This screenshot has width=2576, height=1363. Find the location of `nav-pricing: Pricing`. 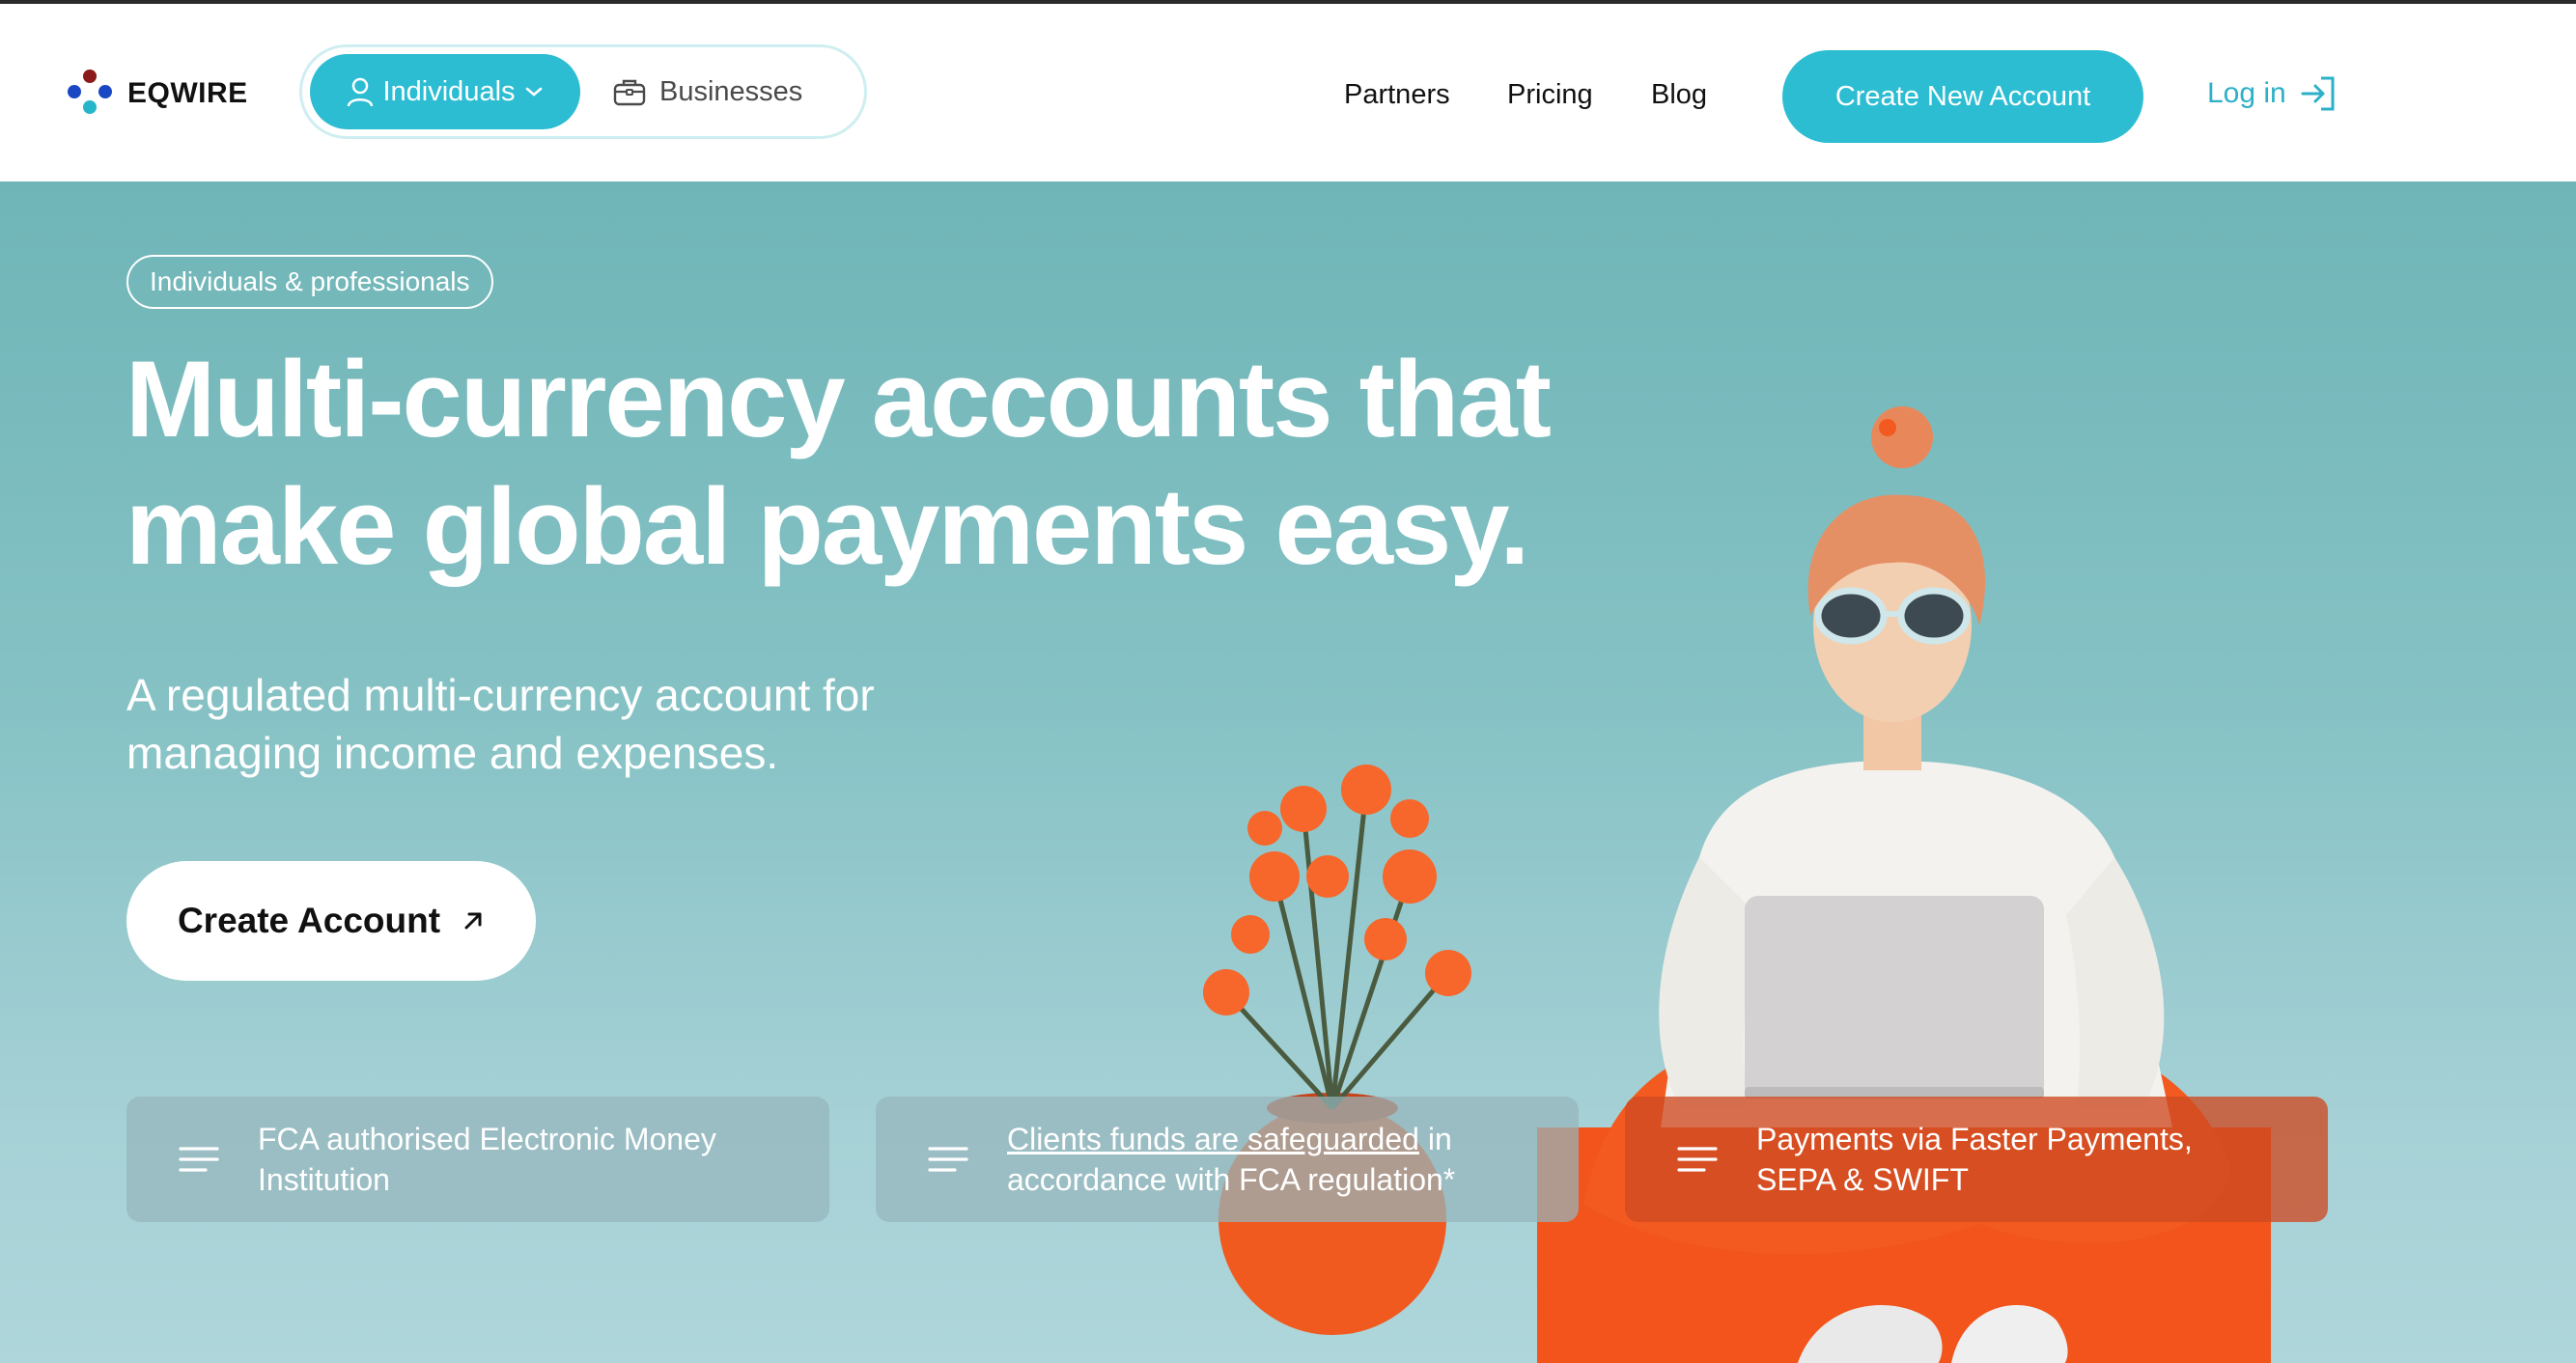

nav-pricing: Pricing is located at coordinates (1550, 95).